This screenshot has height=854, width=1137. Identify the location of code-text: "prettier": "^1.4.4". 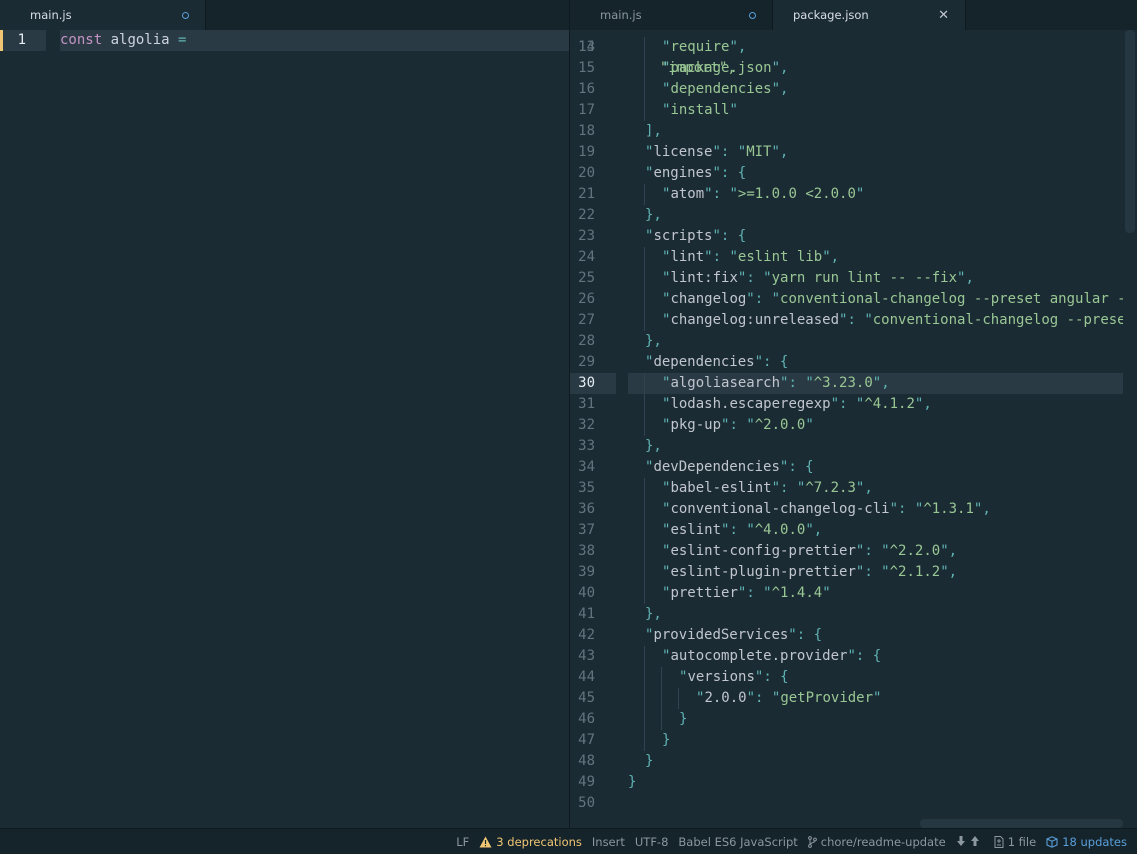
(746, 593).